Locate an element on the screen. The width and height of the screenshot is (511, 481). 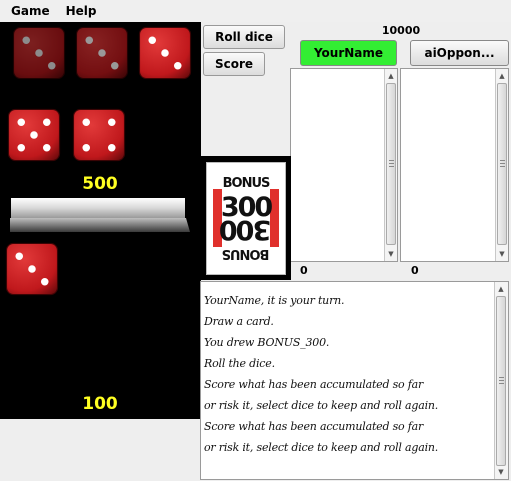
scrollbar-ai: ▲ ▼ is located at coordinates (501, 165).